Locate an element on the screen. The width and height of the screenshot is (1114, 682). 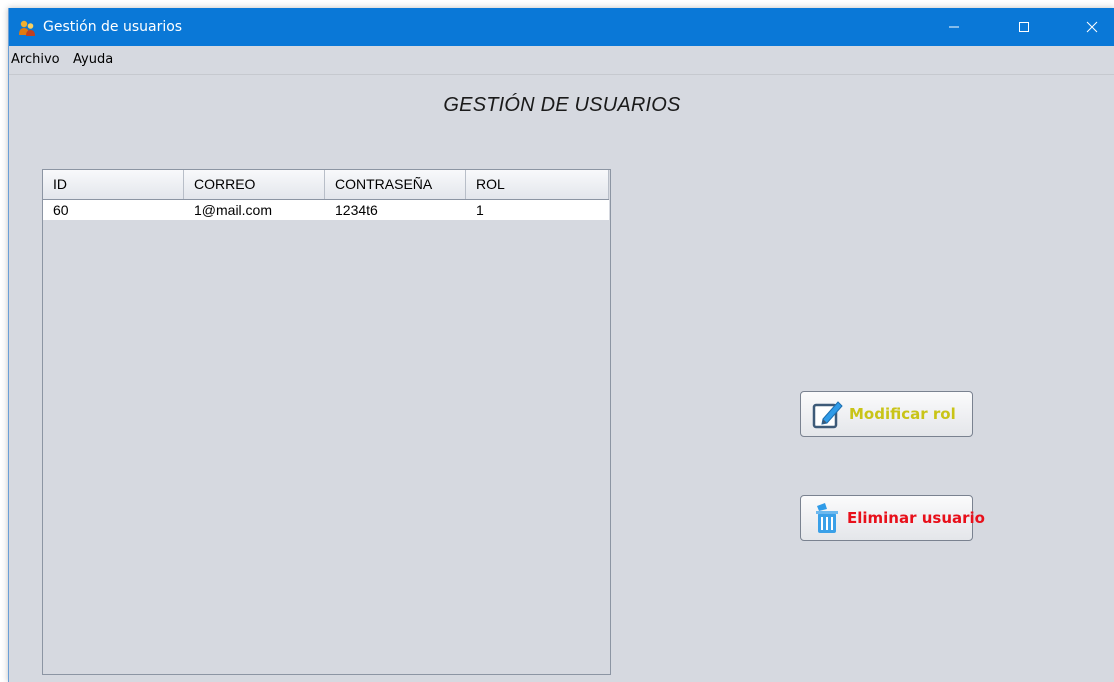
table-body: 60 1@mail.com 1234t6 1 is located at coordinates (326, 210).